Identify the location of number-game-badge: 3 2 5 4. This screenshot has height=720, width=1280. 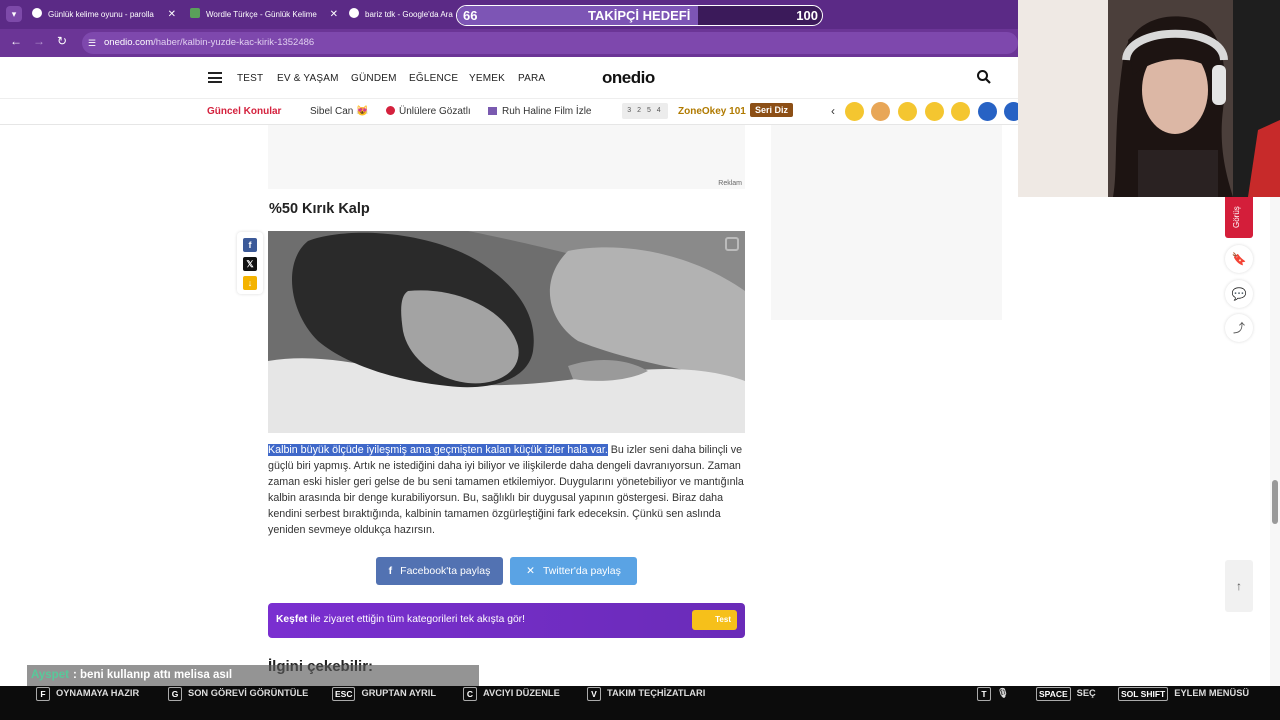
(645, 111).